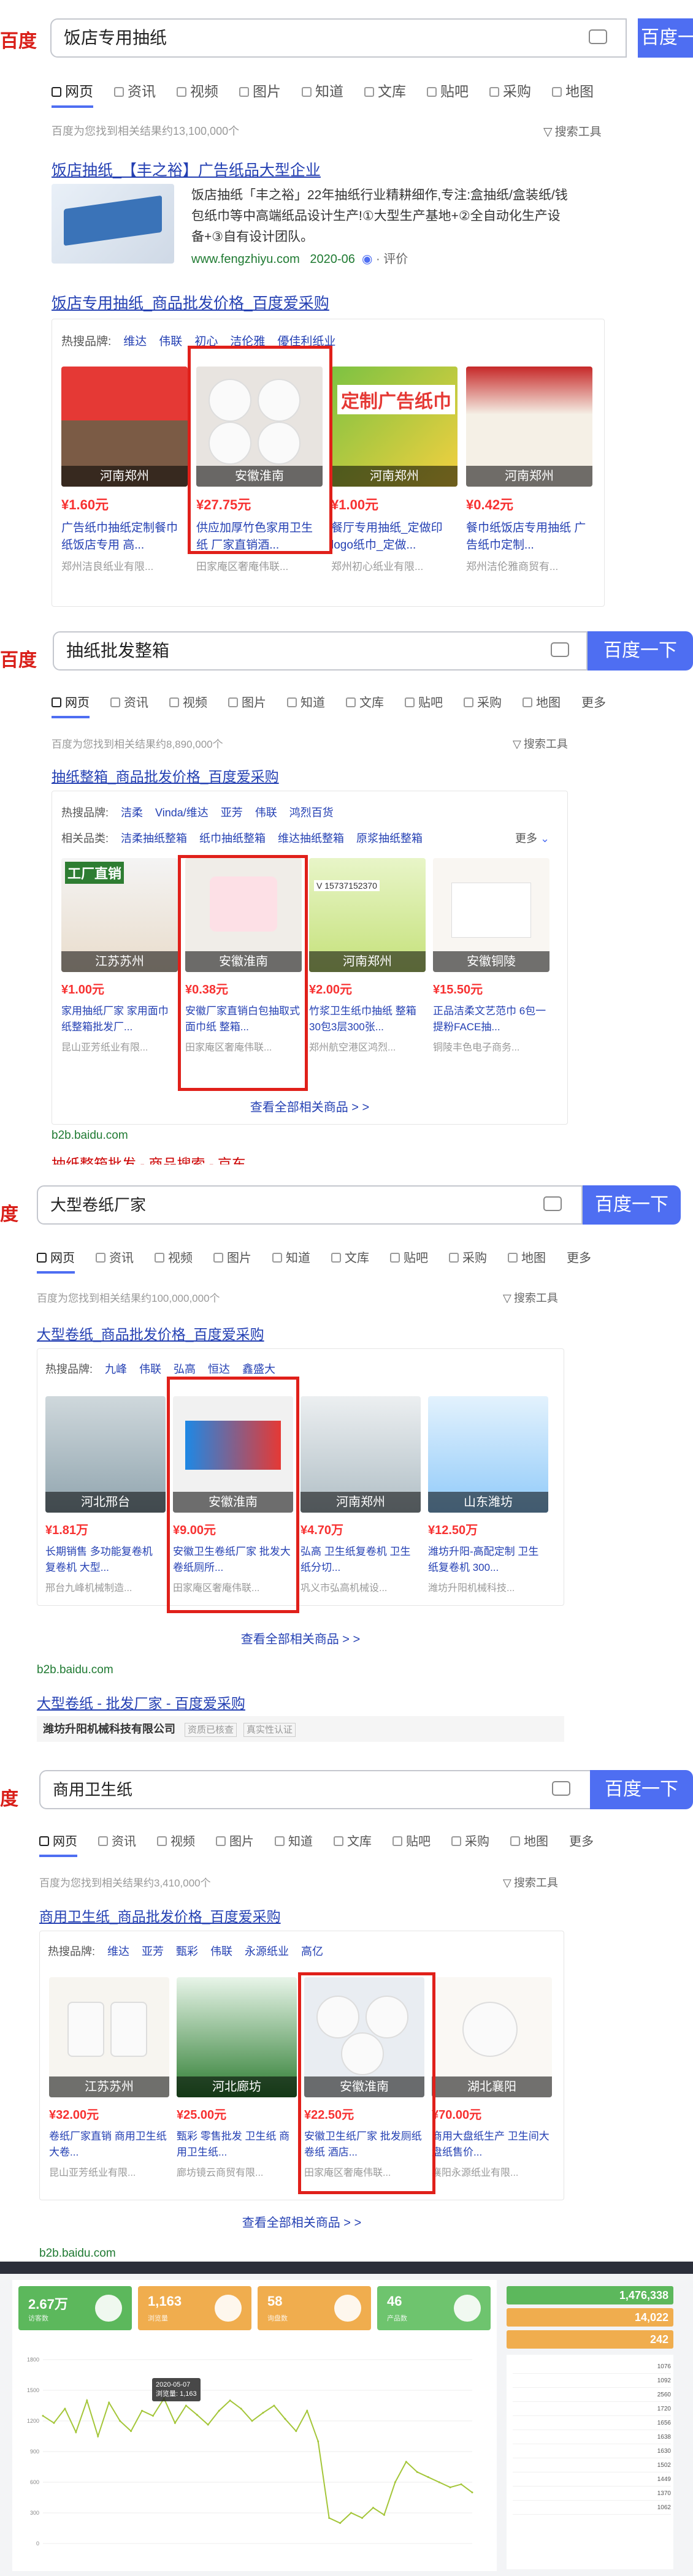  What do you see at coordinates (149, 1158) in the screenshot?
I see `next-result-title: 抽纸整箱批发 - 商品搜索 - 京东` at bounding box center [149, 1158].